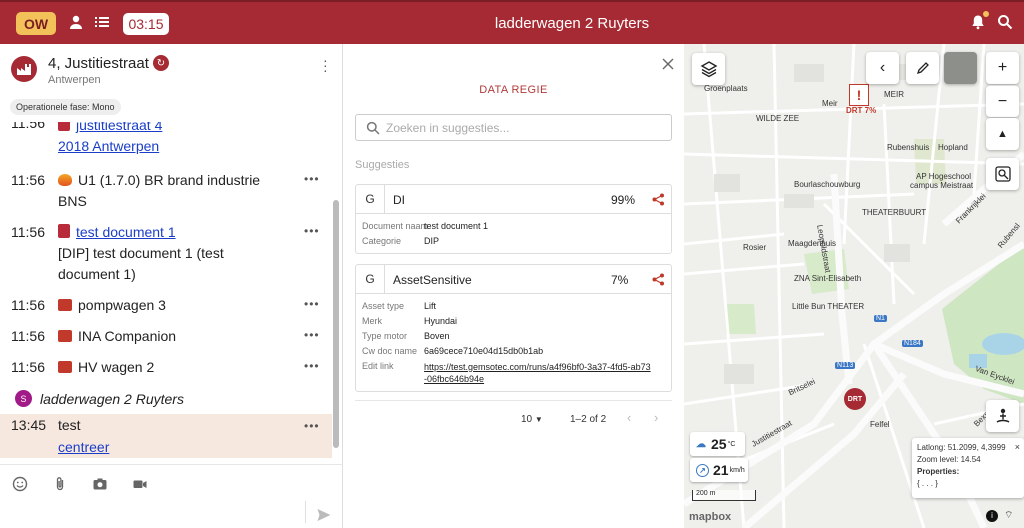 Image resolution: width=1024 pixels, height=528 pixels. I want to click on temperature-unit: °C, so click(731, 444).